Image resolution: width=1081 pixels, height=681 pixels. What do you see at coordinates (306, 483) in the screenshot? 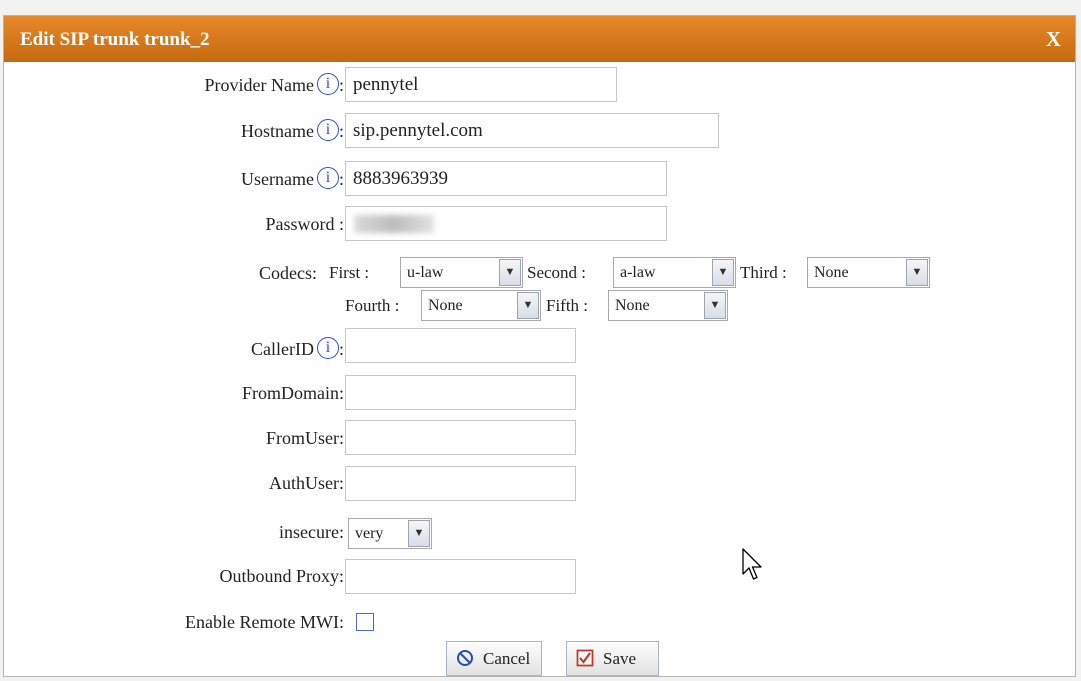
I see `authuser-label: AuthUser:` at bounding box center [306, 483].